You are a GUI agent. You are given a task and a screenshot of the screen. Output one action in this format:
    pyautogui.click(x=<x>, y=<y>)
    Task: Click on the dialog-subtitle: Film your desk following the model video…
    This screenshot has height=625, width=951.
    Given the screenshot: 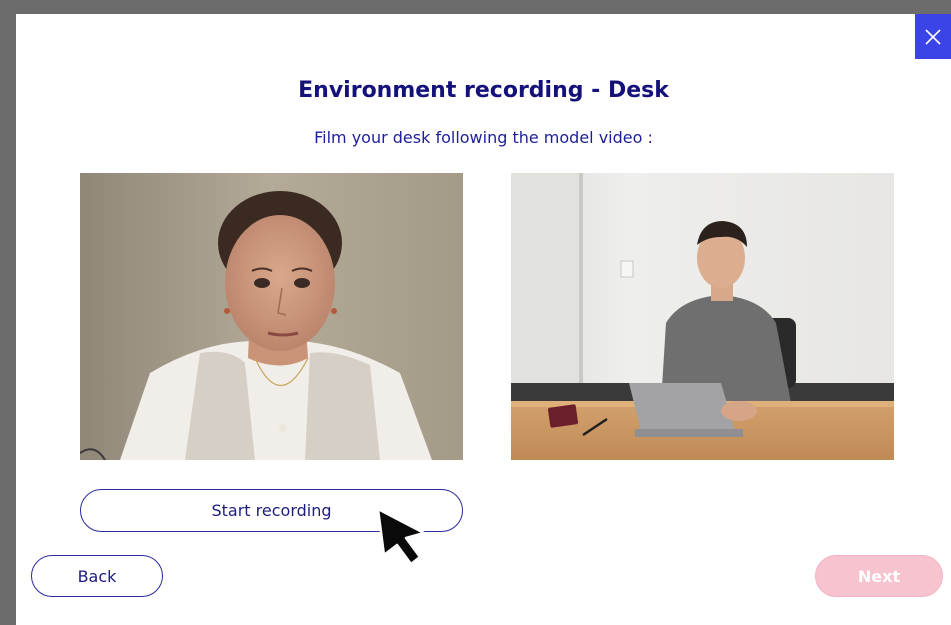 What is the action you would take?
    pyautogui.click(x=483, y=137)
    